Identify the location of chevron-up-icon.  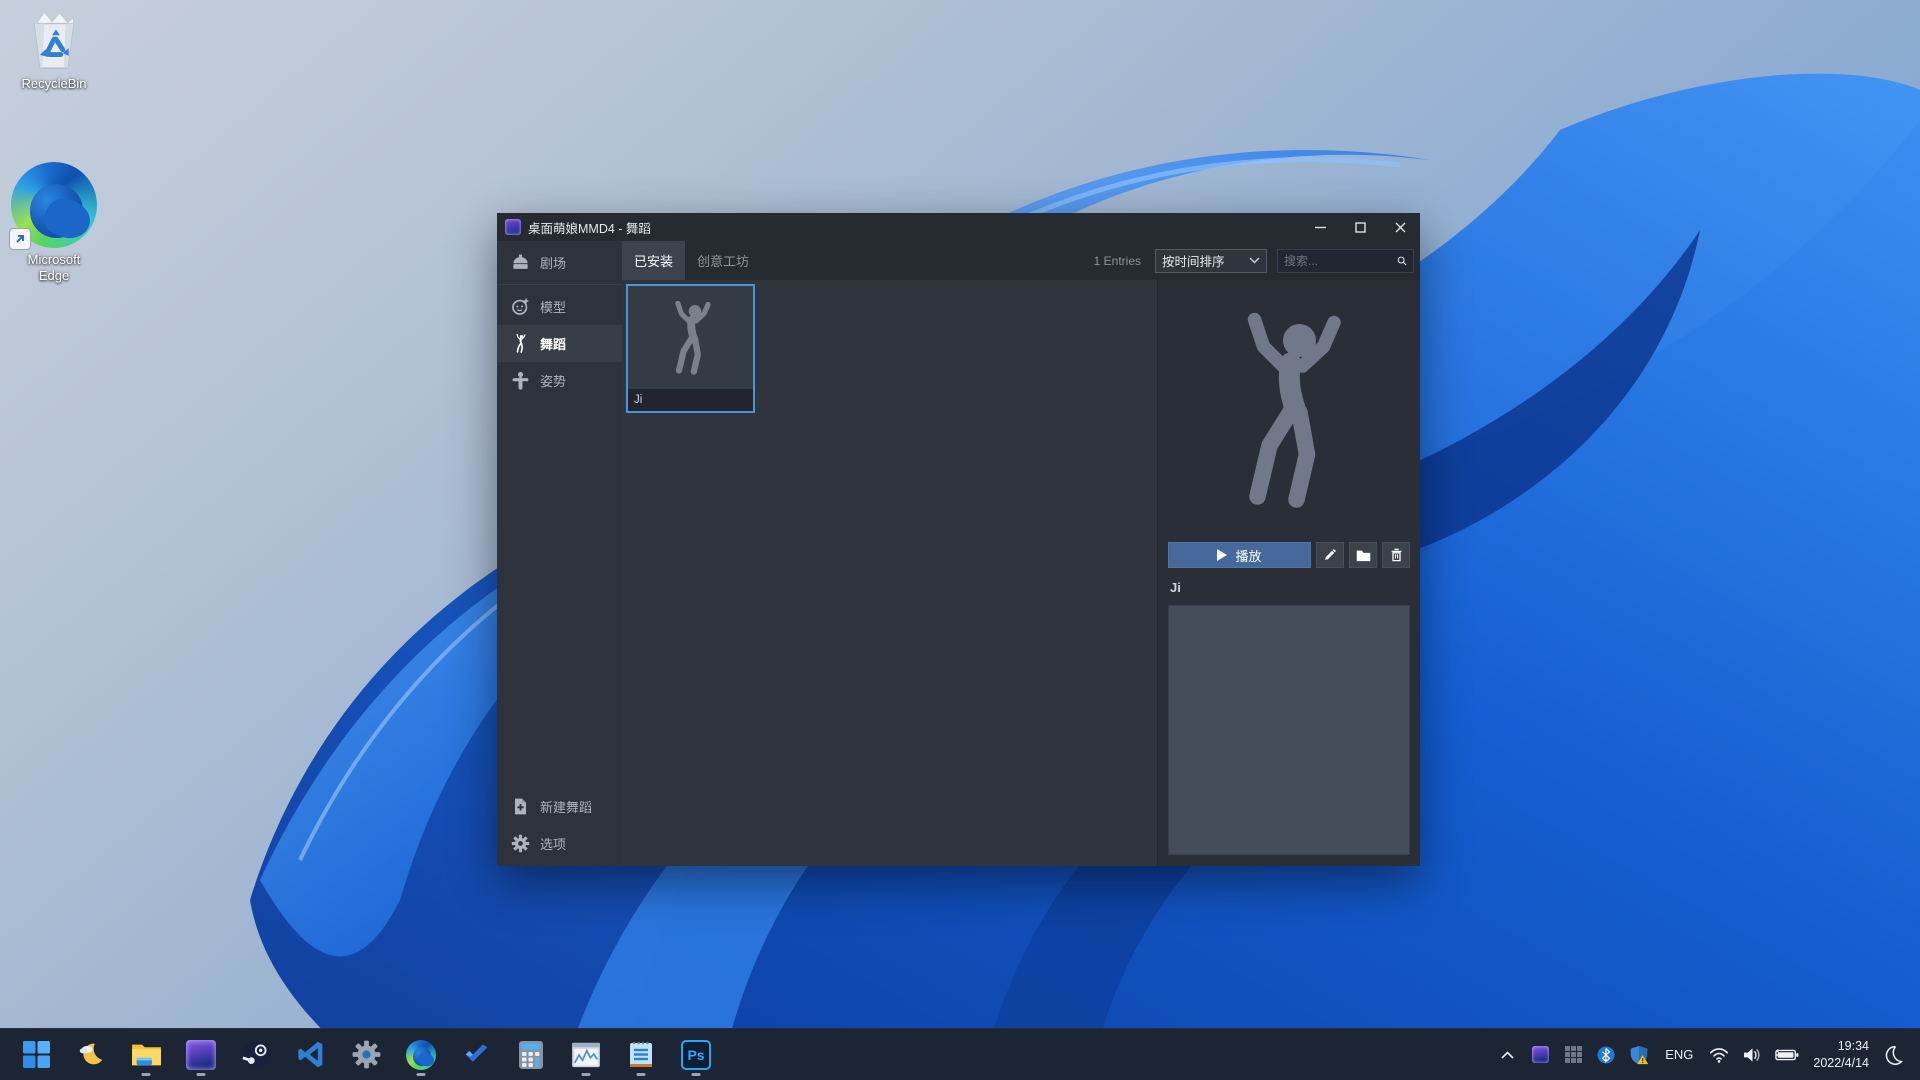
(1507, 1054).